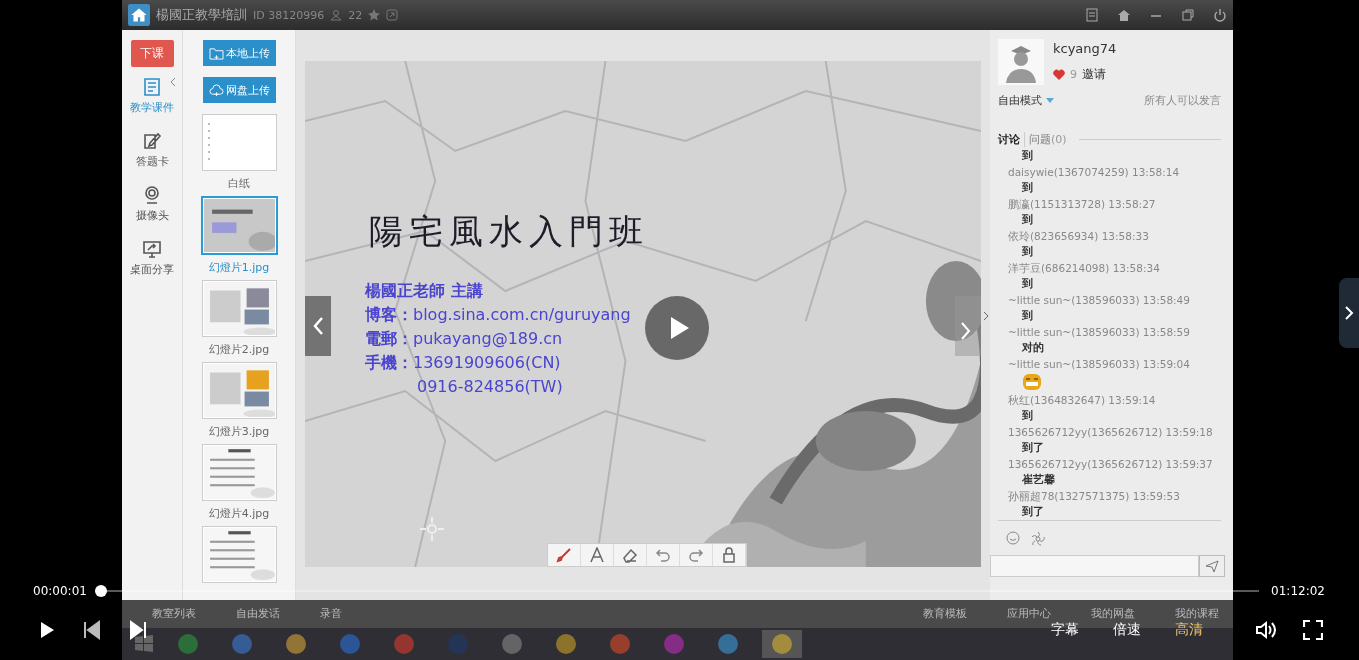 This screenshot has width=1359, height=660. Describe the element at coordinates (1021, 62) in the screenshot. I see `avatar-icon` at that location.